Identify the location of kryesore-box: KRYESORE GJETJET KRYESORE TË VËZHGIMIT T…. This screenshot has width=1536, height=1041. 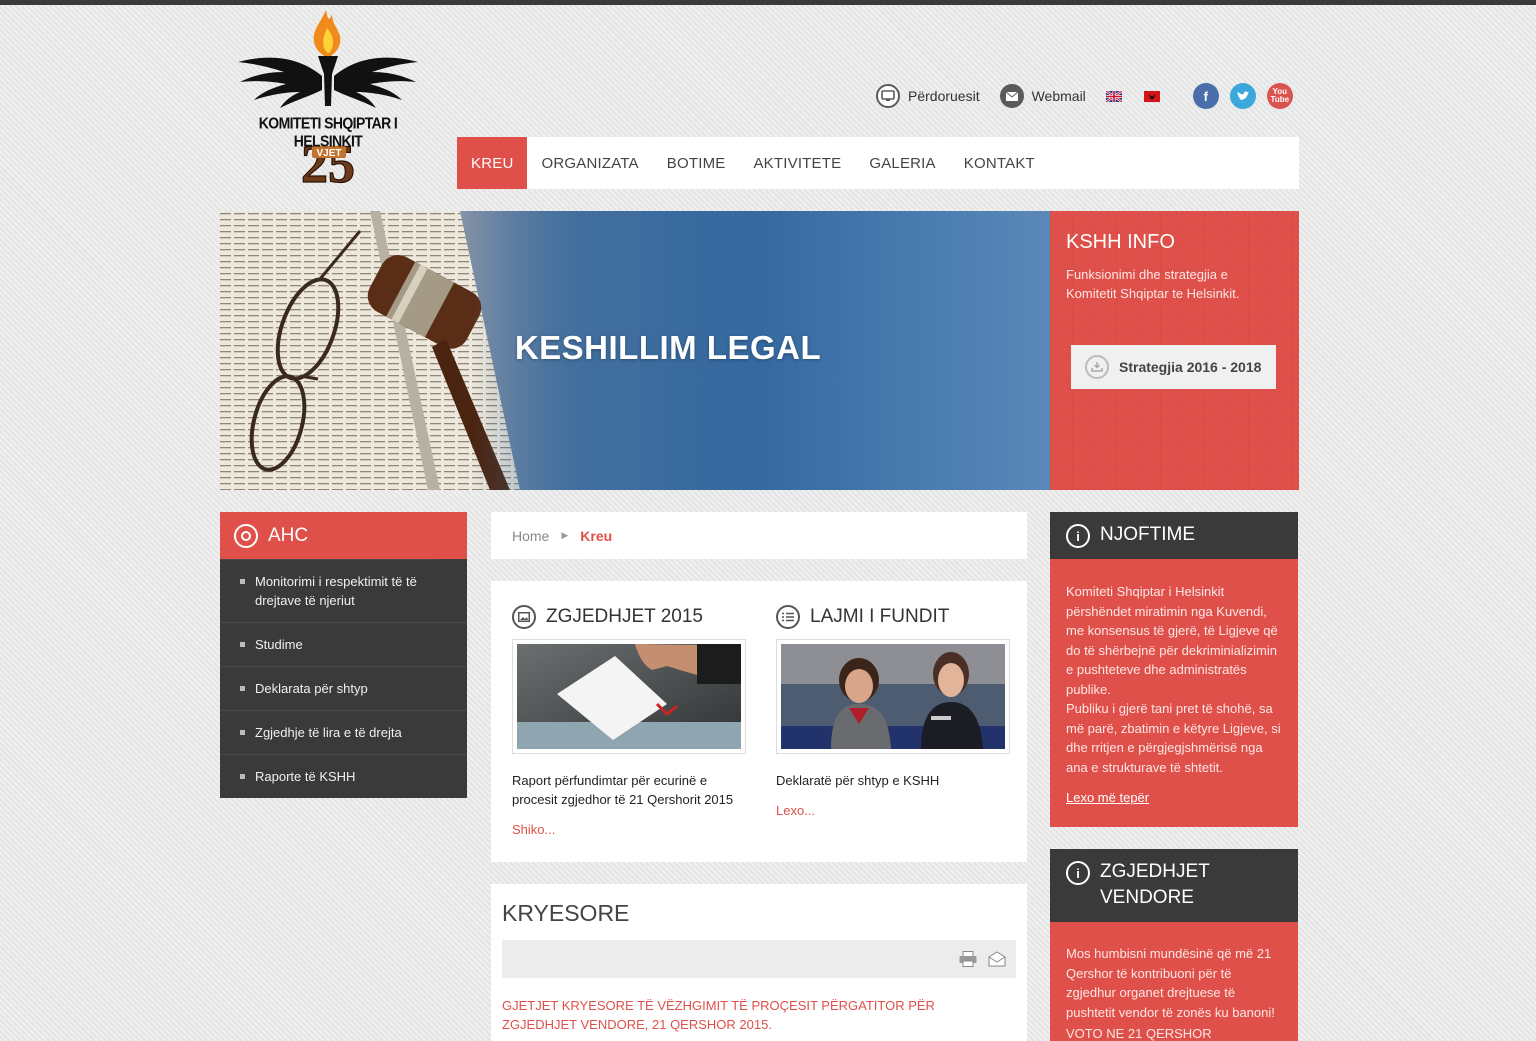
(759, 962).